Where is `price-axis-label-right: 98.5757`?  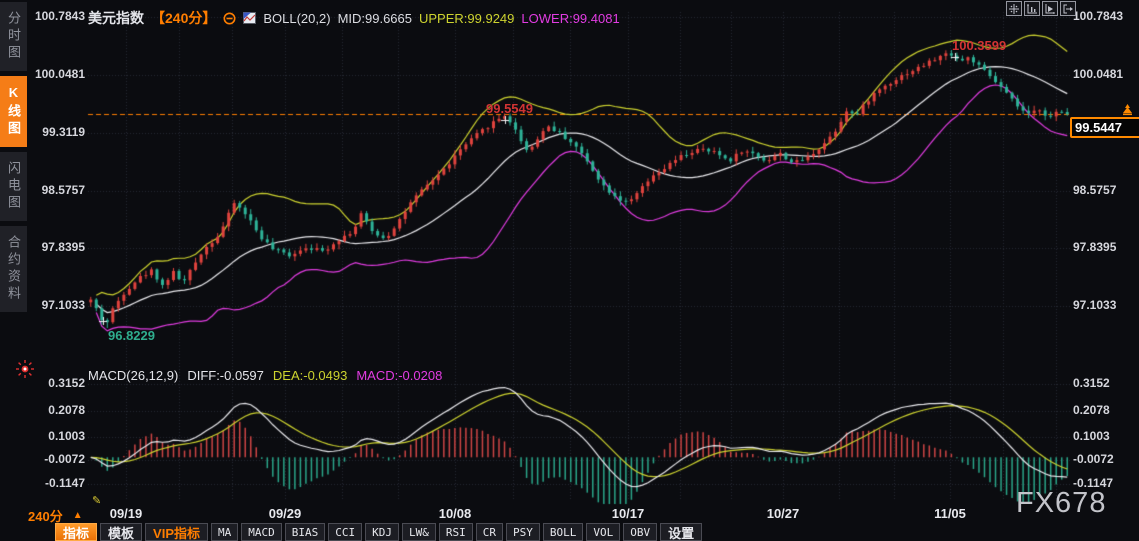
price-axis-label-right: 98.5757 is located at coordinates (1095, 190).